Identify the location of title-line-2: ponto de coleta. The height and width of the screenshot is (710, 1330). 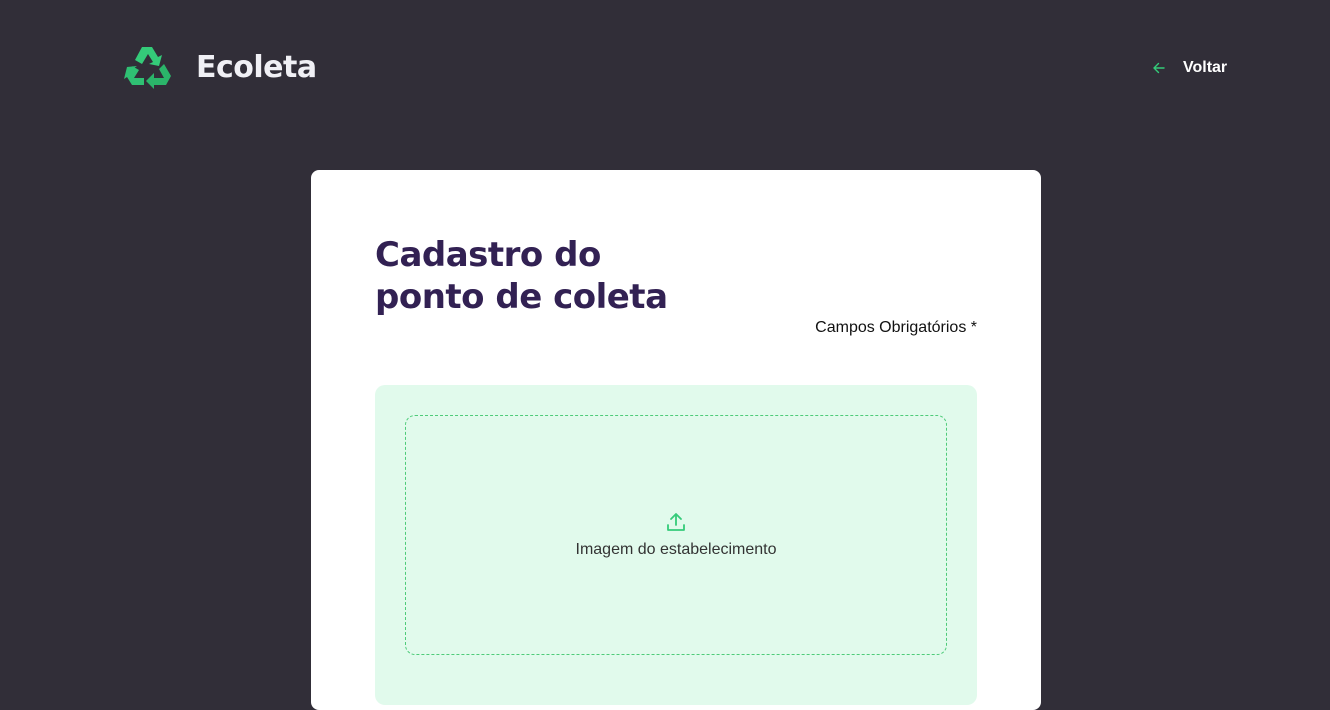
(521, 297).